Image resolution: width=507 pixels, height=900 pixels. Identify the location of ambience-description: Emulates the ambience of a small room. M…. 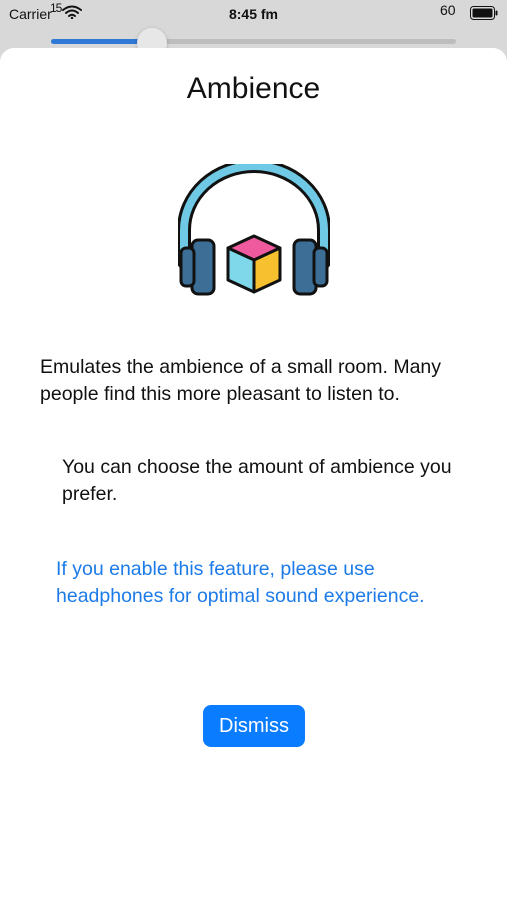
(241, 380).